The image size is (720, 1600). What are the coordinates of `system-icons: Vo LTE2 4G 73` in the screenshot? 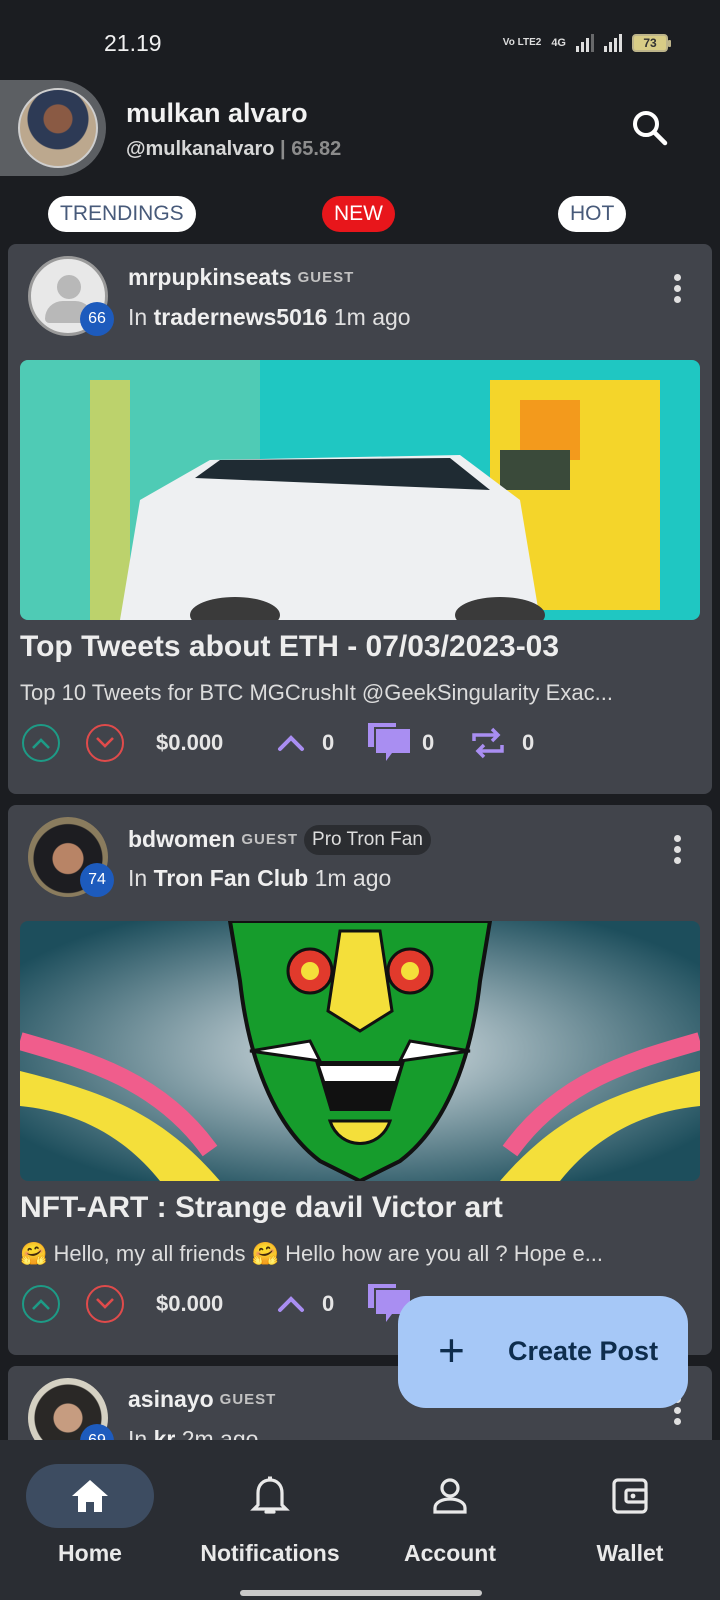 It's located at (586, 43).